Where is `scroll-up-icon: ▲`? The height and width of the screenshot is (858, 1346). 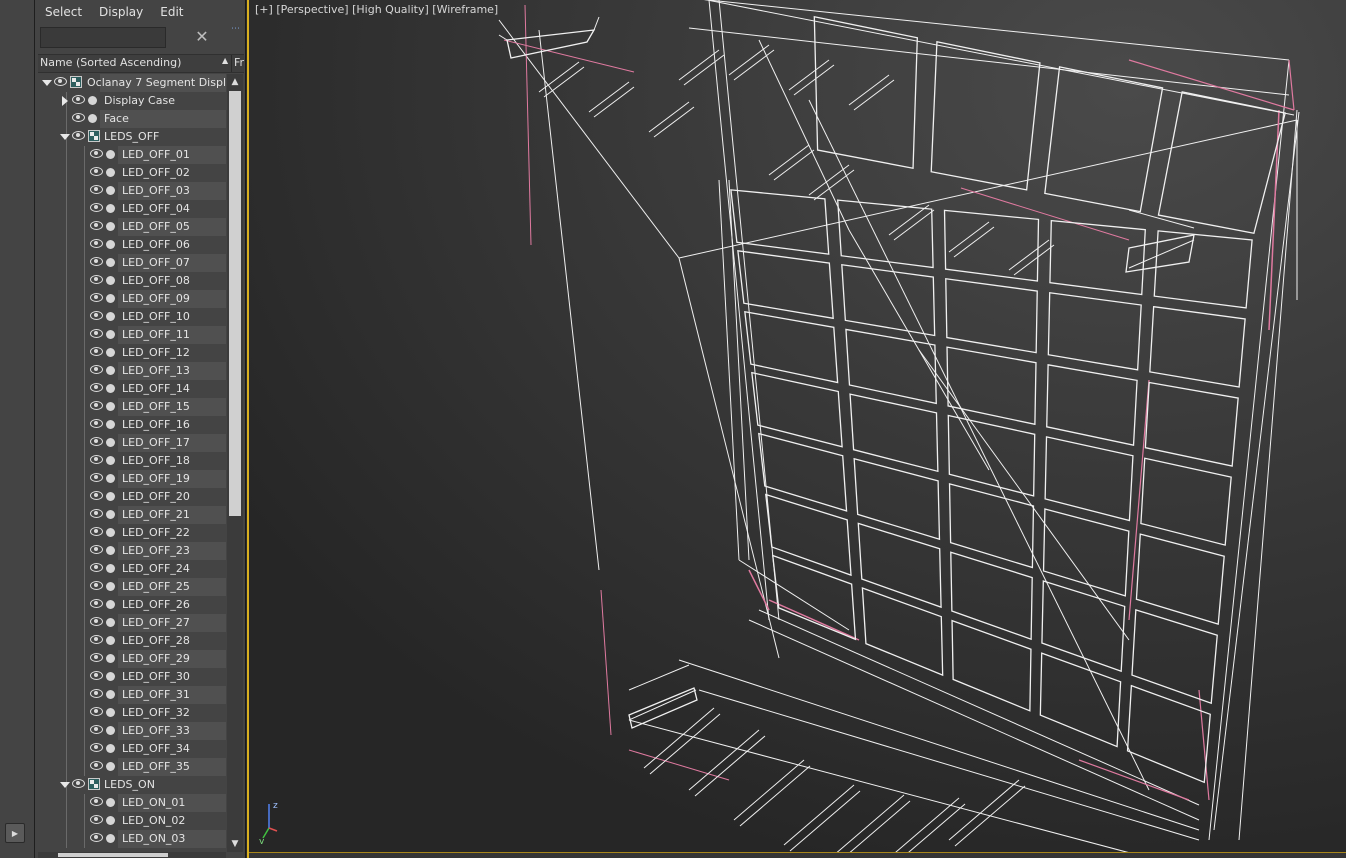
scroll-up-icon: ▲ is located at coordinates (235, 82).